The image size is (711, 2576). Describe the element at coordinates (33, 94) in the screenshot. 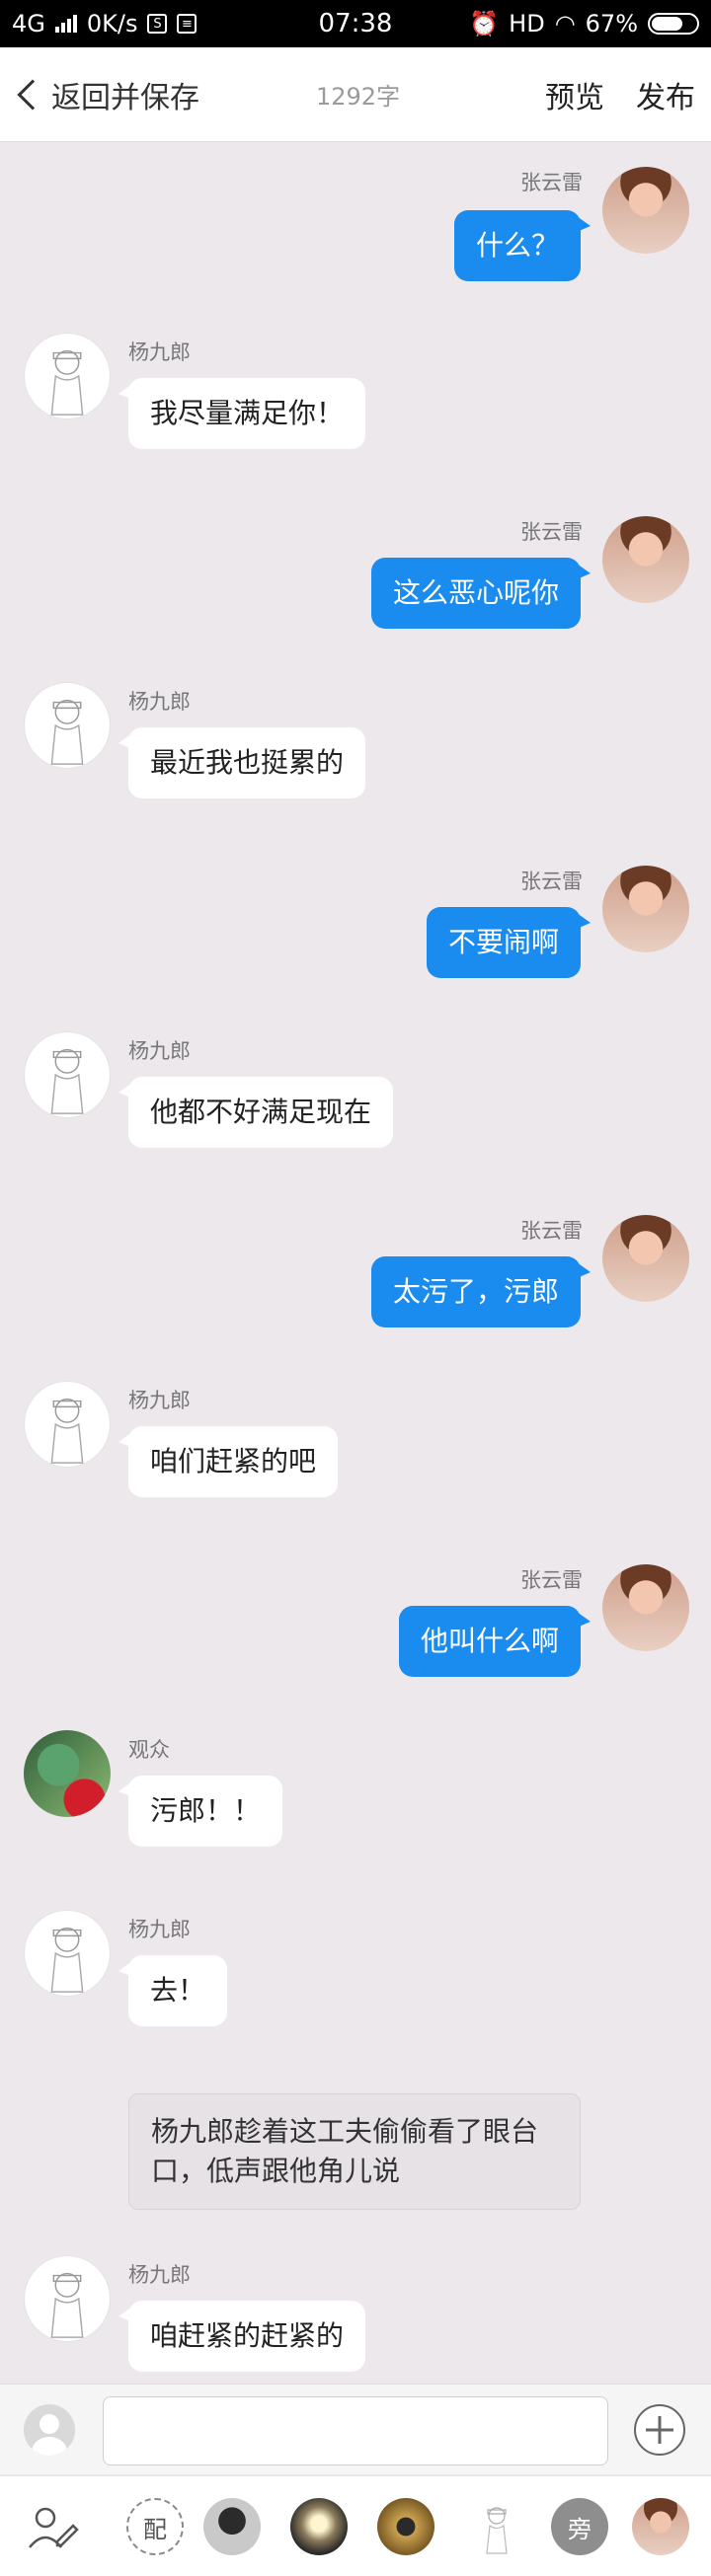

I see `chevron-left-icon` at that location.